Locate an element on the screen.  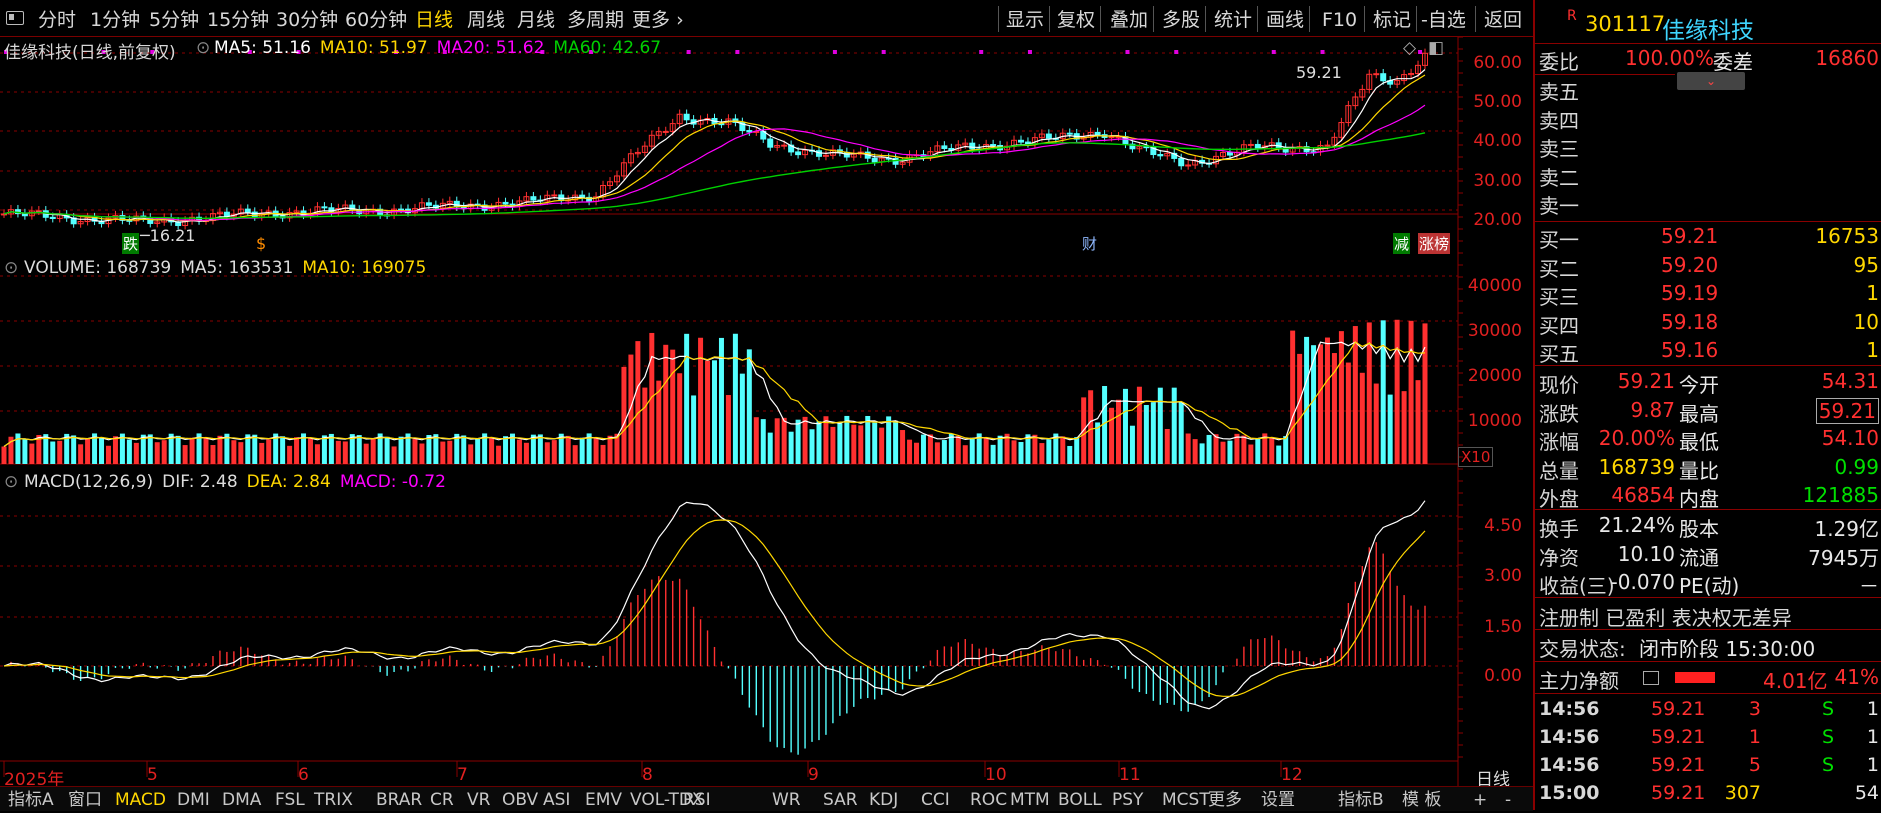
display-button: 显示 is located at coordinates (1025, 18).